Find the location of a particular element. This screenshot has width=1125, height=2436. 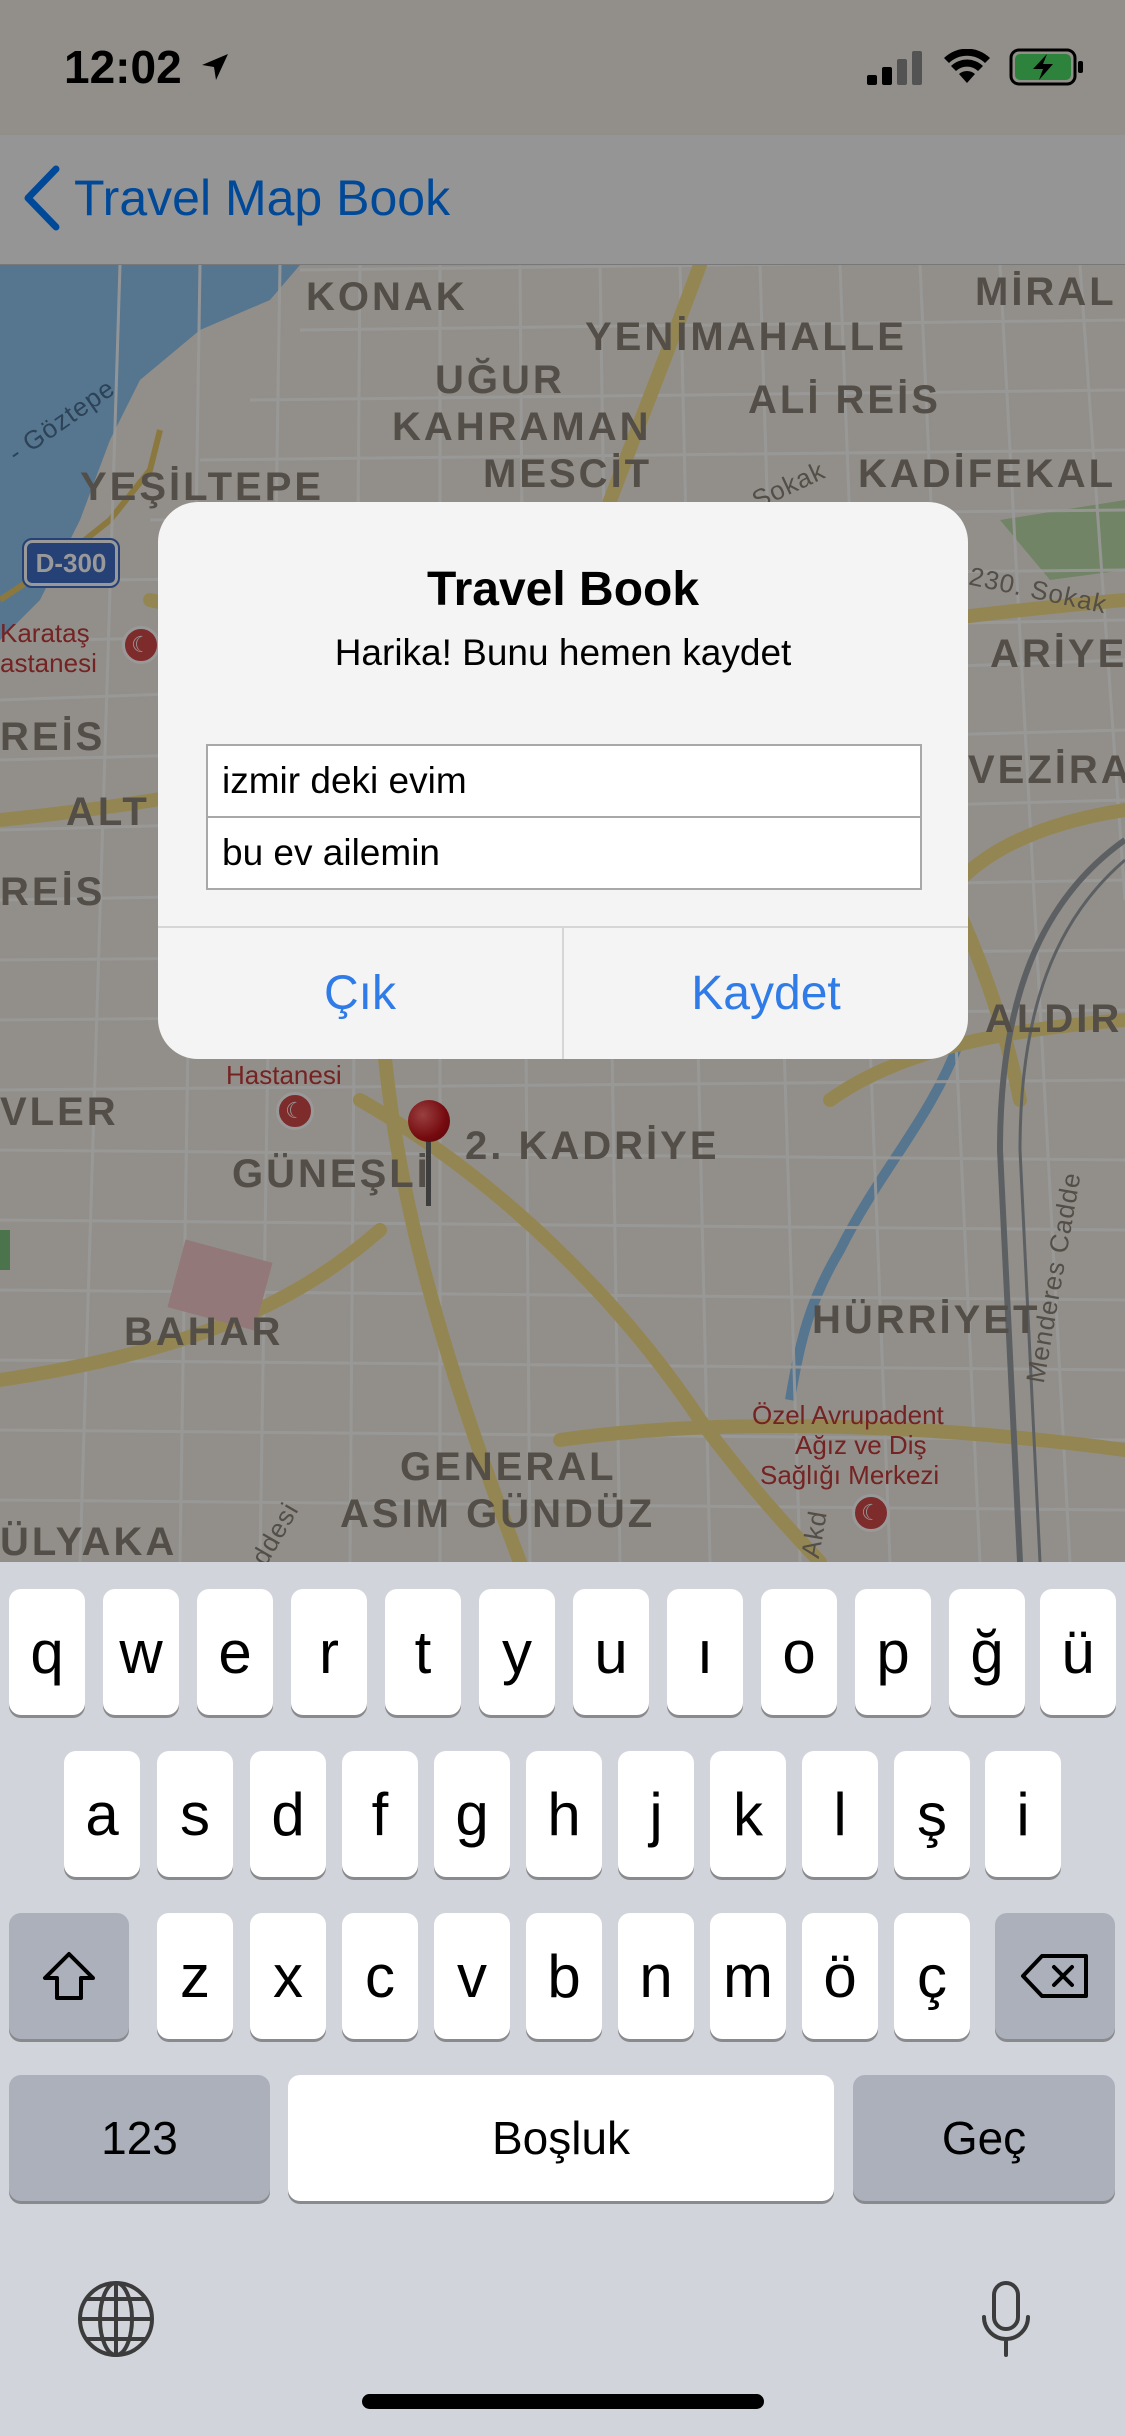

return-key: Geç is located at coordinates (984, 2138).